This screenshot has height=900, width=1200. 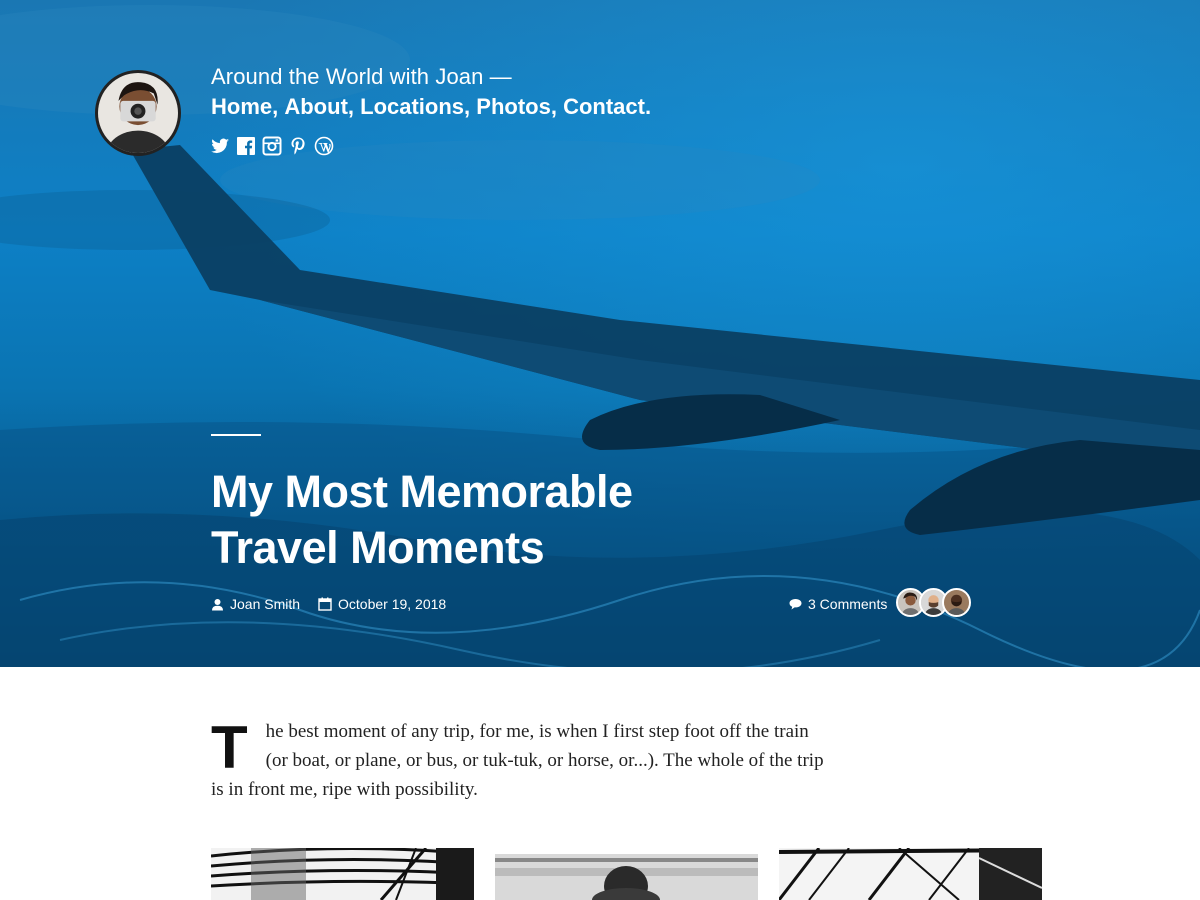 What do you see at coordinates (217, 604) in the screenshot?
I see `person-icon` at bounding box center [217, 604].